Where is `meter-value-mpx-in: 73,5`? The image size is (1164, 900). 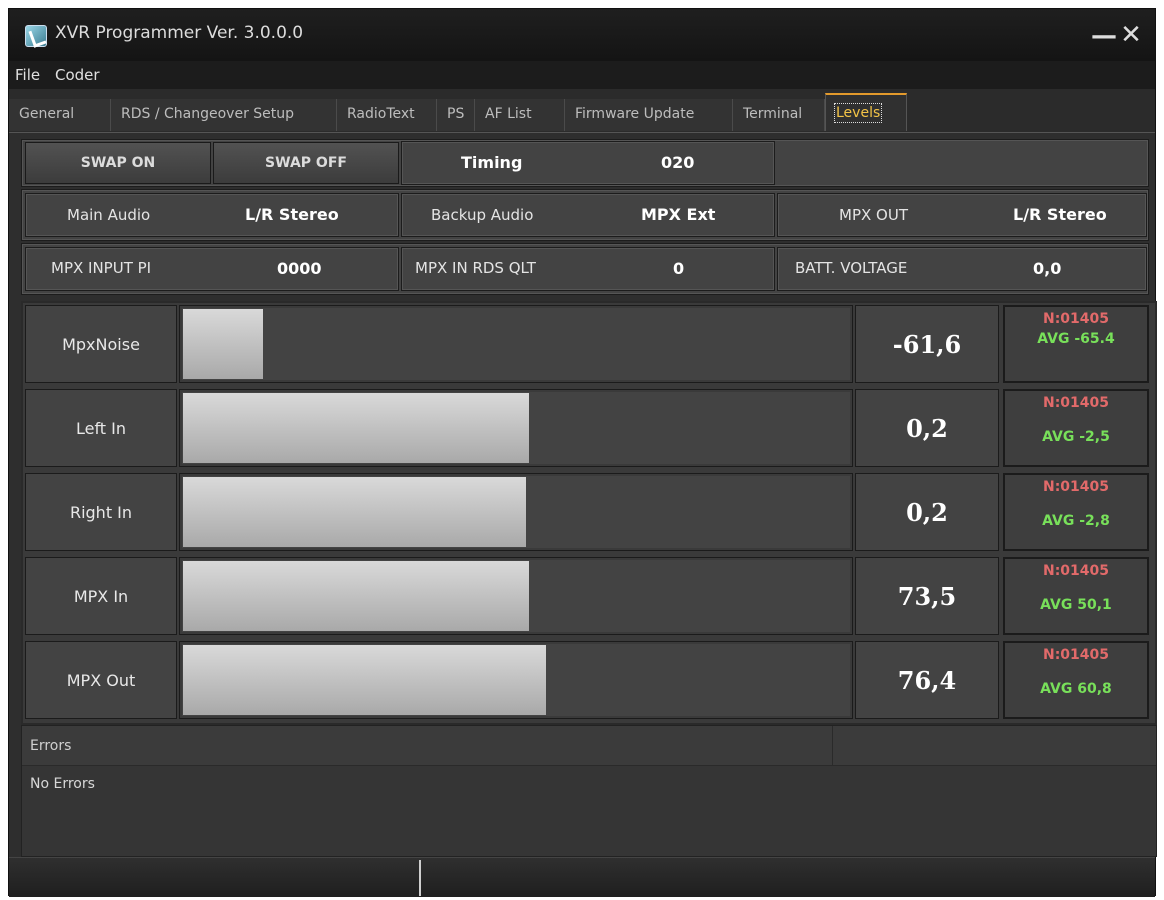 meter-value-mpx-in: 73,5 is located at coordinates (927, 596).